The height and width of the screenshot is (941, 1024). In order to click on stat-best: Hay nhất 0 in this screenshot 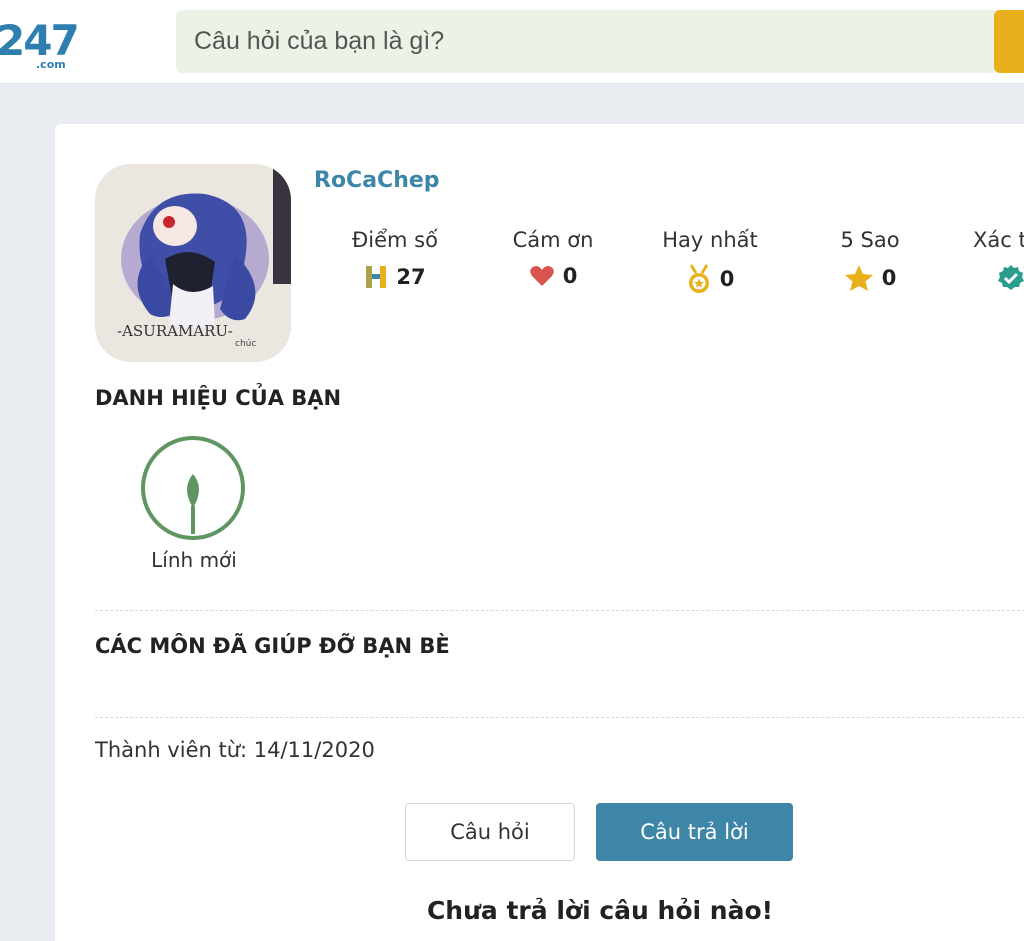, I will do `click(710, 261)`.